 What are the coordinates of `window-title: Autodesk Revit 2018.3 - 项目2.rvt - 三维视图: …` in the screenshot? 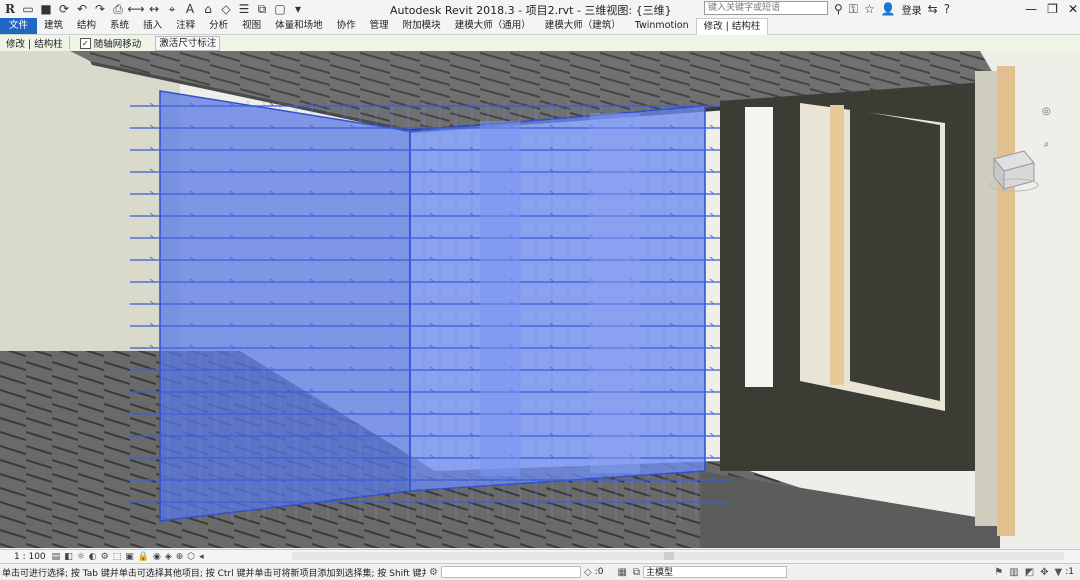 It's located at (531, 10).